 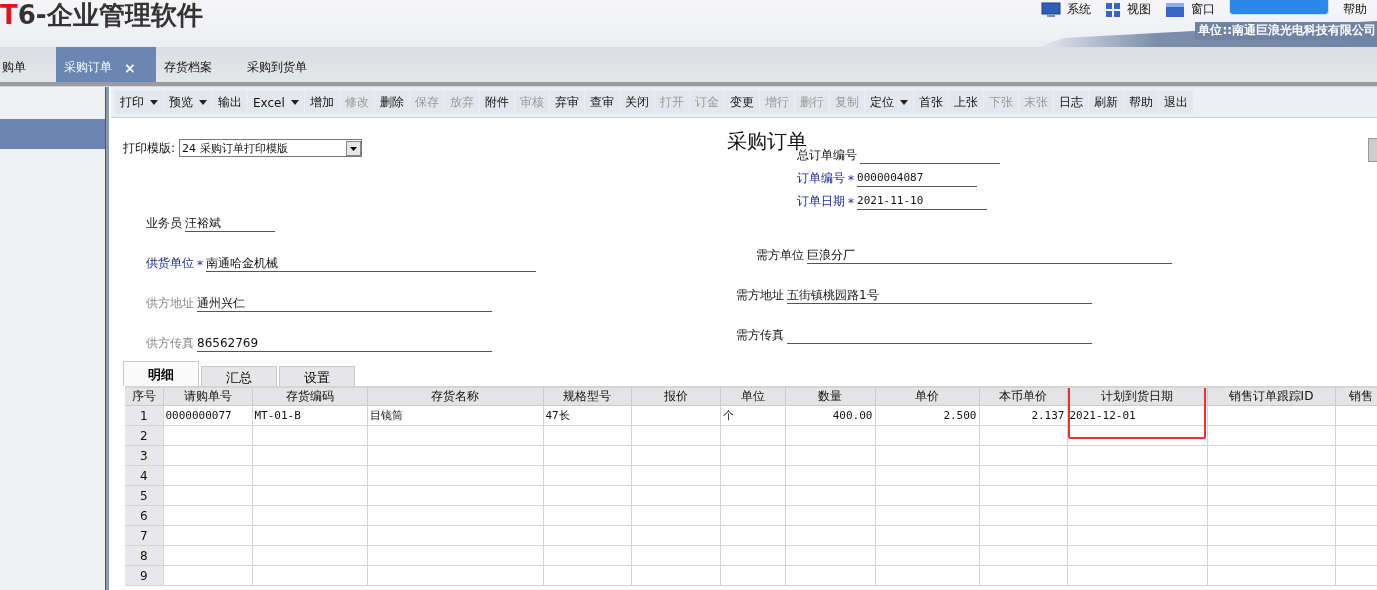 What do you see at coordinates (276, 102) in the screenshot?
I see `toolbar-button: Excel` at bounding box center [276, 102].